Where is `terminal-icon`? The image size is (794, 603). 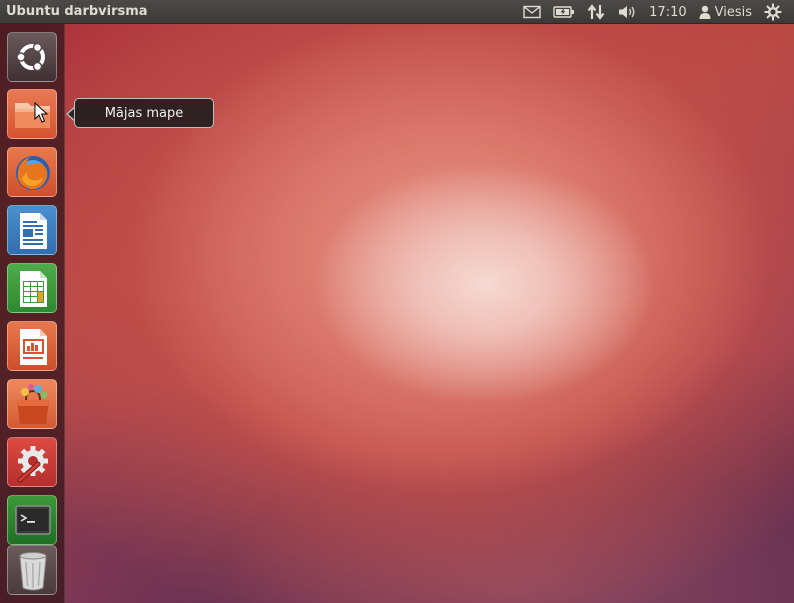 terminal-icon is located at coordinates (33, 520).